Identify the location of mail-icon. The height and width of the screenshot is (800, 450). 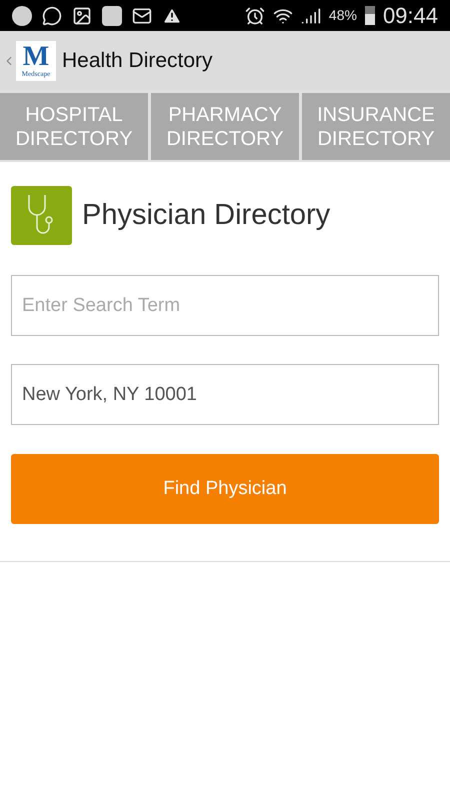
(142, 16).